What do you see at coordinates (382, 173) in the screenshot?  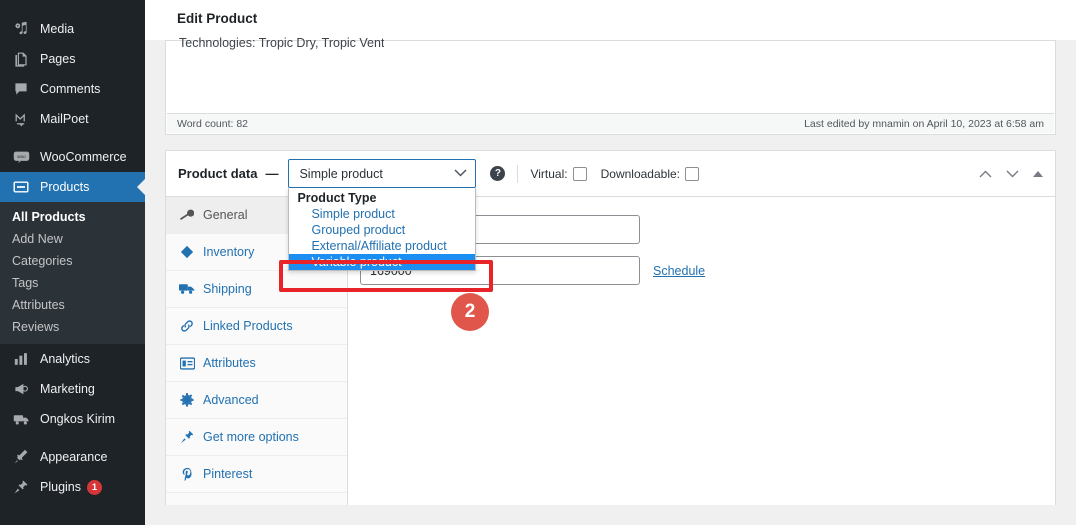 I see `product-type-select: Simple product` at bounding box center [382, 173].